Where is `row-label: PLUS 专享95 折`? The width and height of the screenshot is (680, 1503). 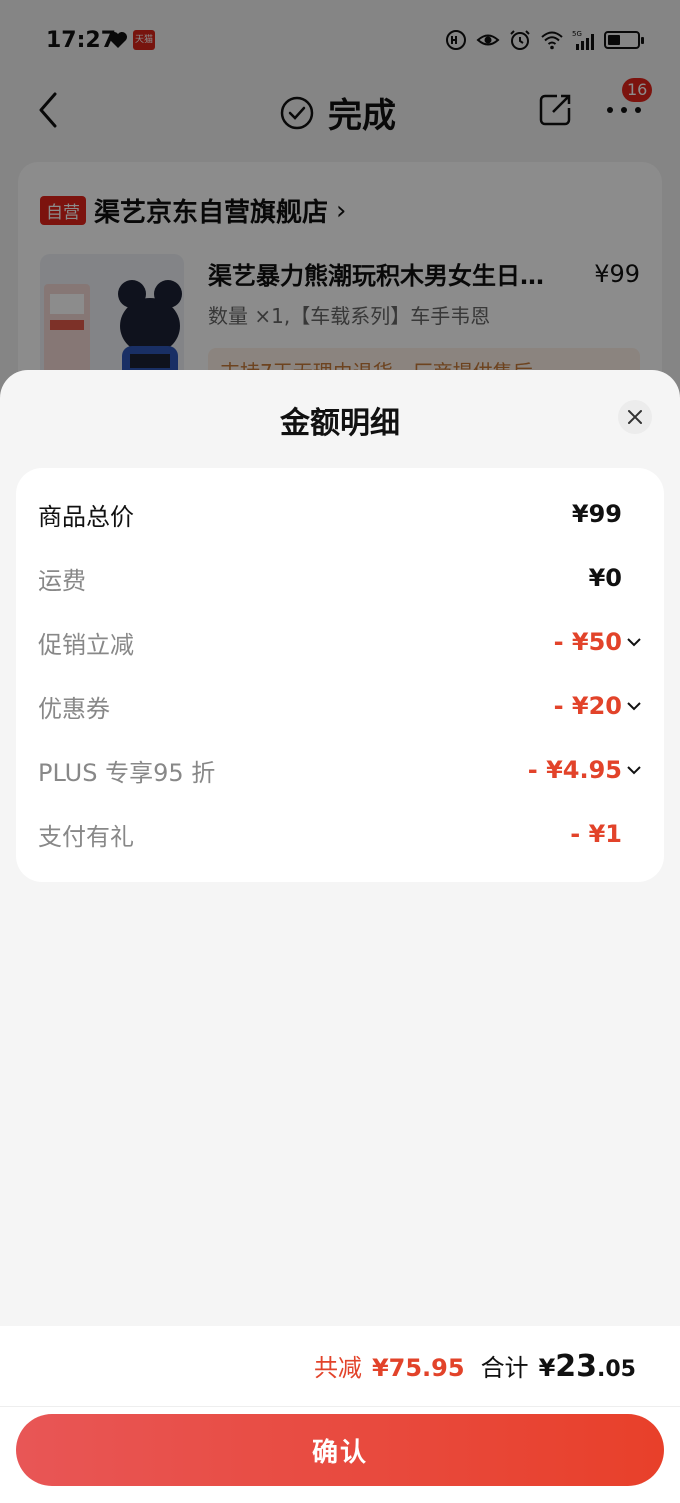 row-label: PLUS 专享95 折 is located at coordinates (127, 772).